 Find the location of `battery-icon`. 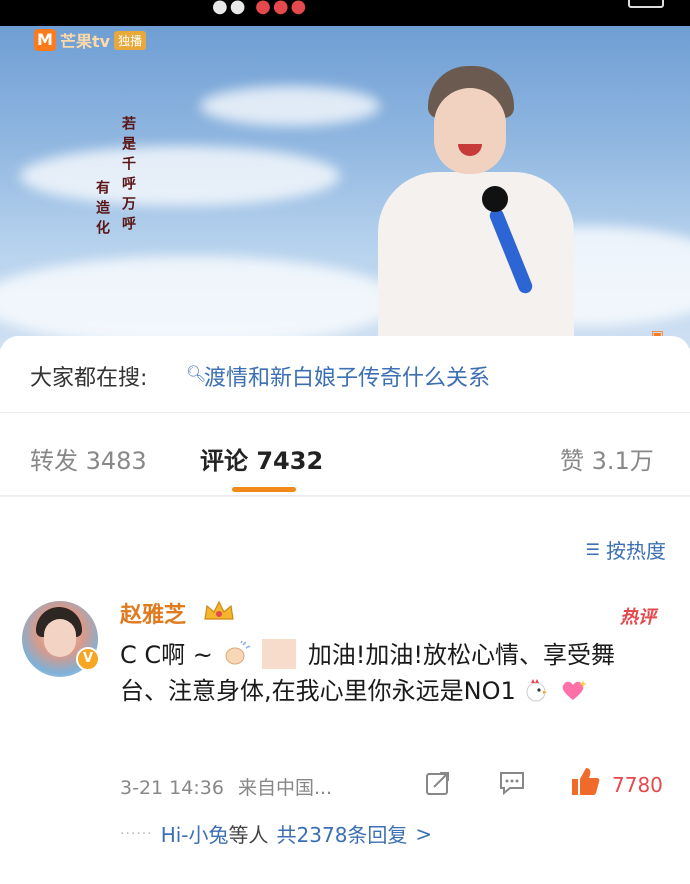

battery-icon is located at coordinates (646, 4).